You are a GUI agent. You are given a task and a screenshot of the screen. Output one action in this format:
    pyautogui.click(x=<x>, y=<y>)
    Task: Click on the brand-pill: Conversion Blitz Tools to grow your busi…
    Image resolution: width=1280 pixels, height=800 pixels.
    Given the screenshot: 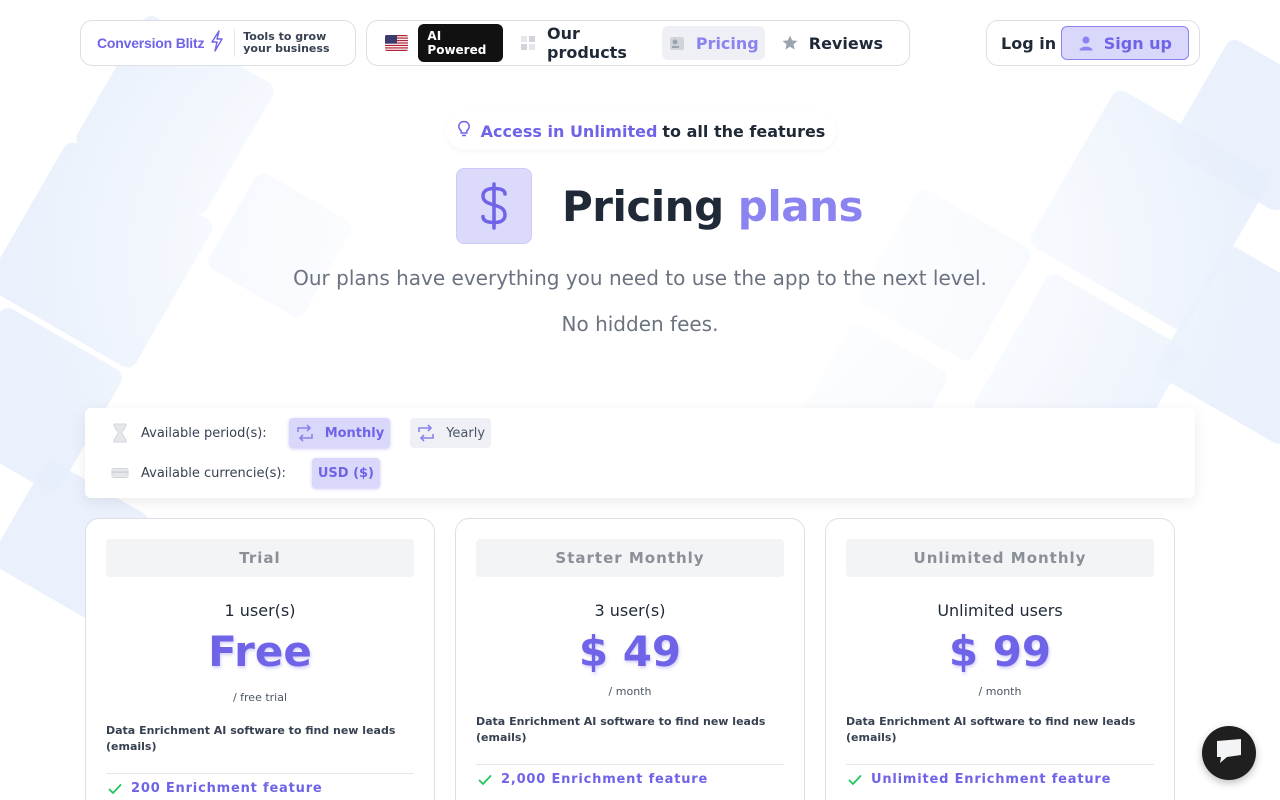 What is the action you would take?
    pyautogui.click(x=218, y=43)
    